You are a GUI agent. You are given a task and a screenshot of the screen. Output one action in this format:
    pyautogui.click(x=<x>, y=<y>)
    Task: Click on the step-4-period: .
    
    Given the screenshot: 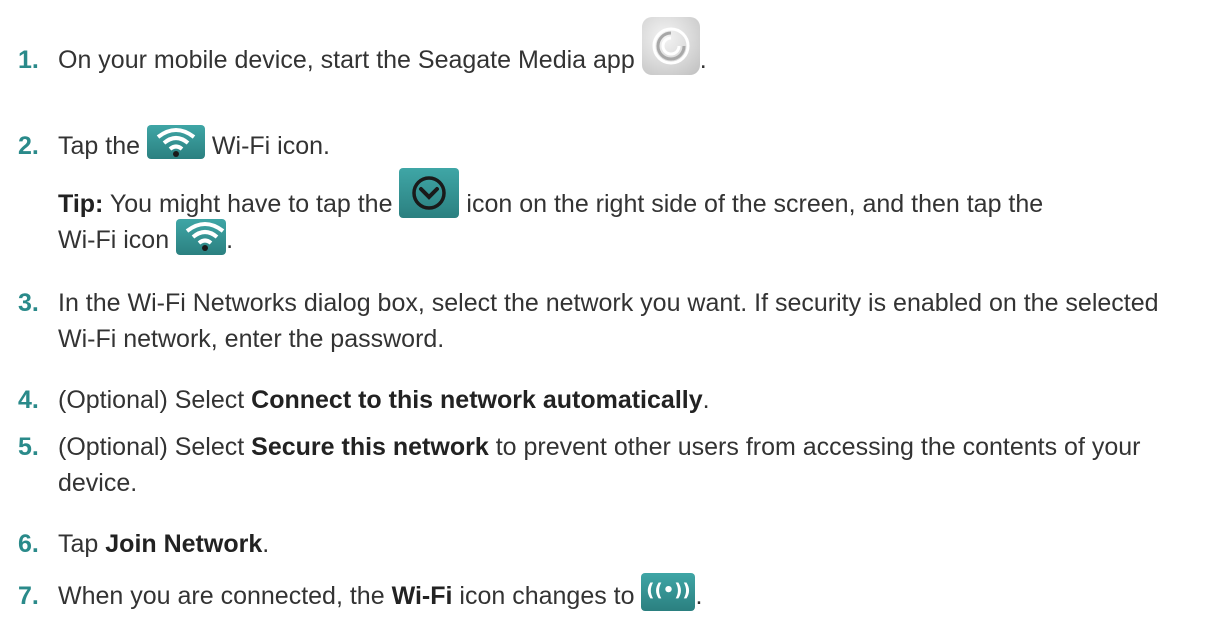 What is the action you would take?
    pyautogui.click(x=706, y=400)
    